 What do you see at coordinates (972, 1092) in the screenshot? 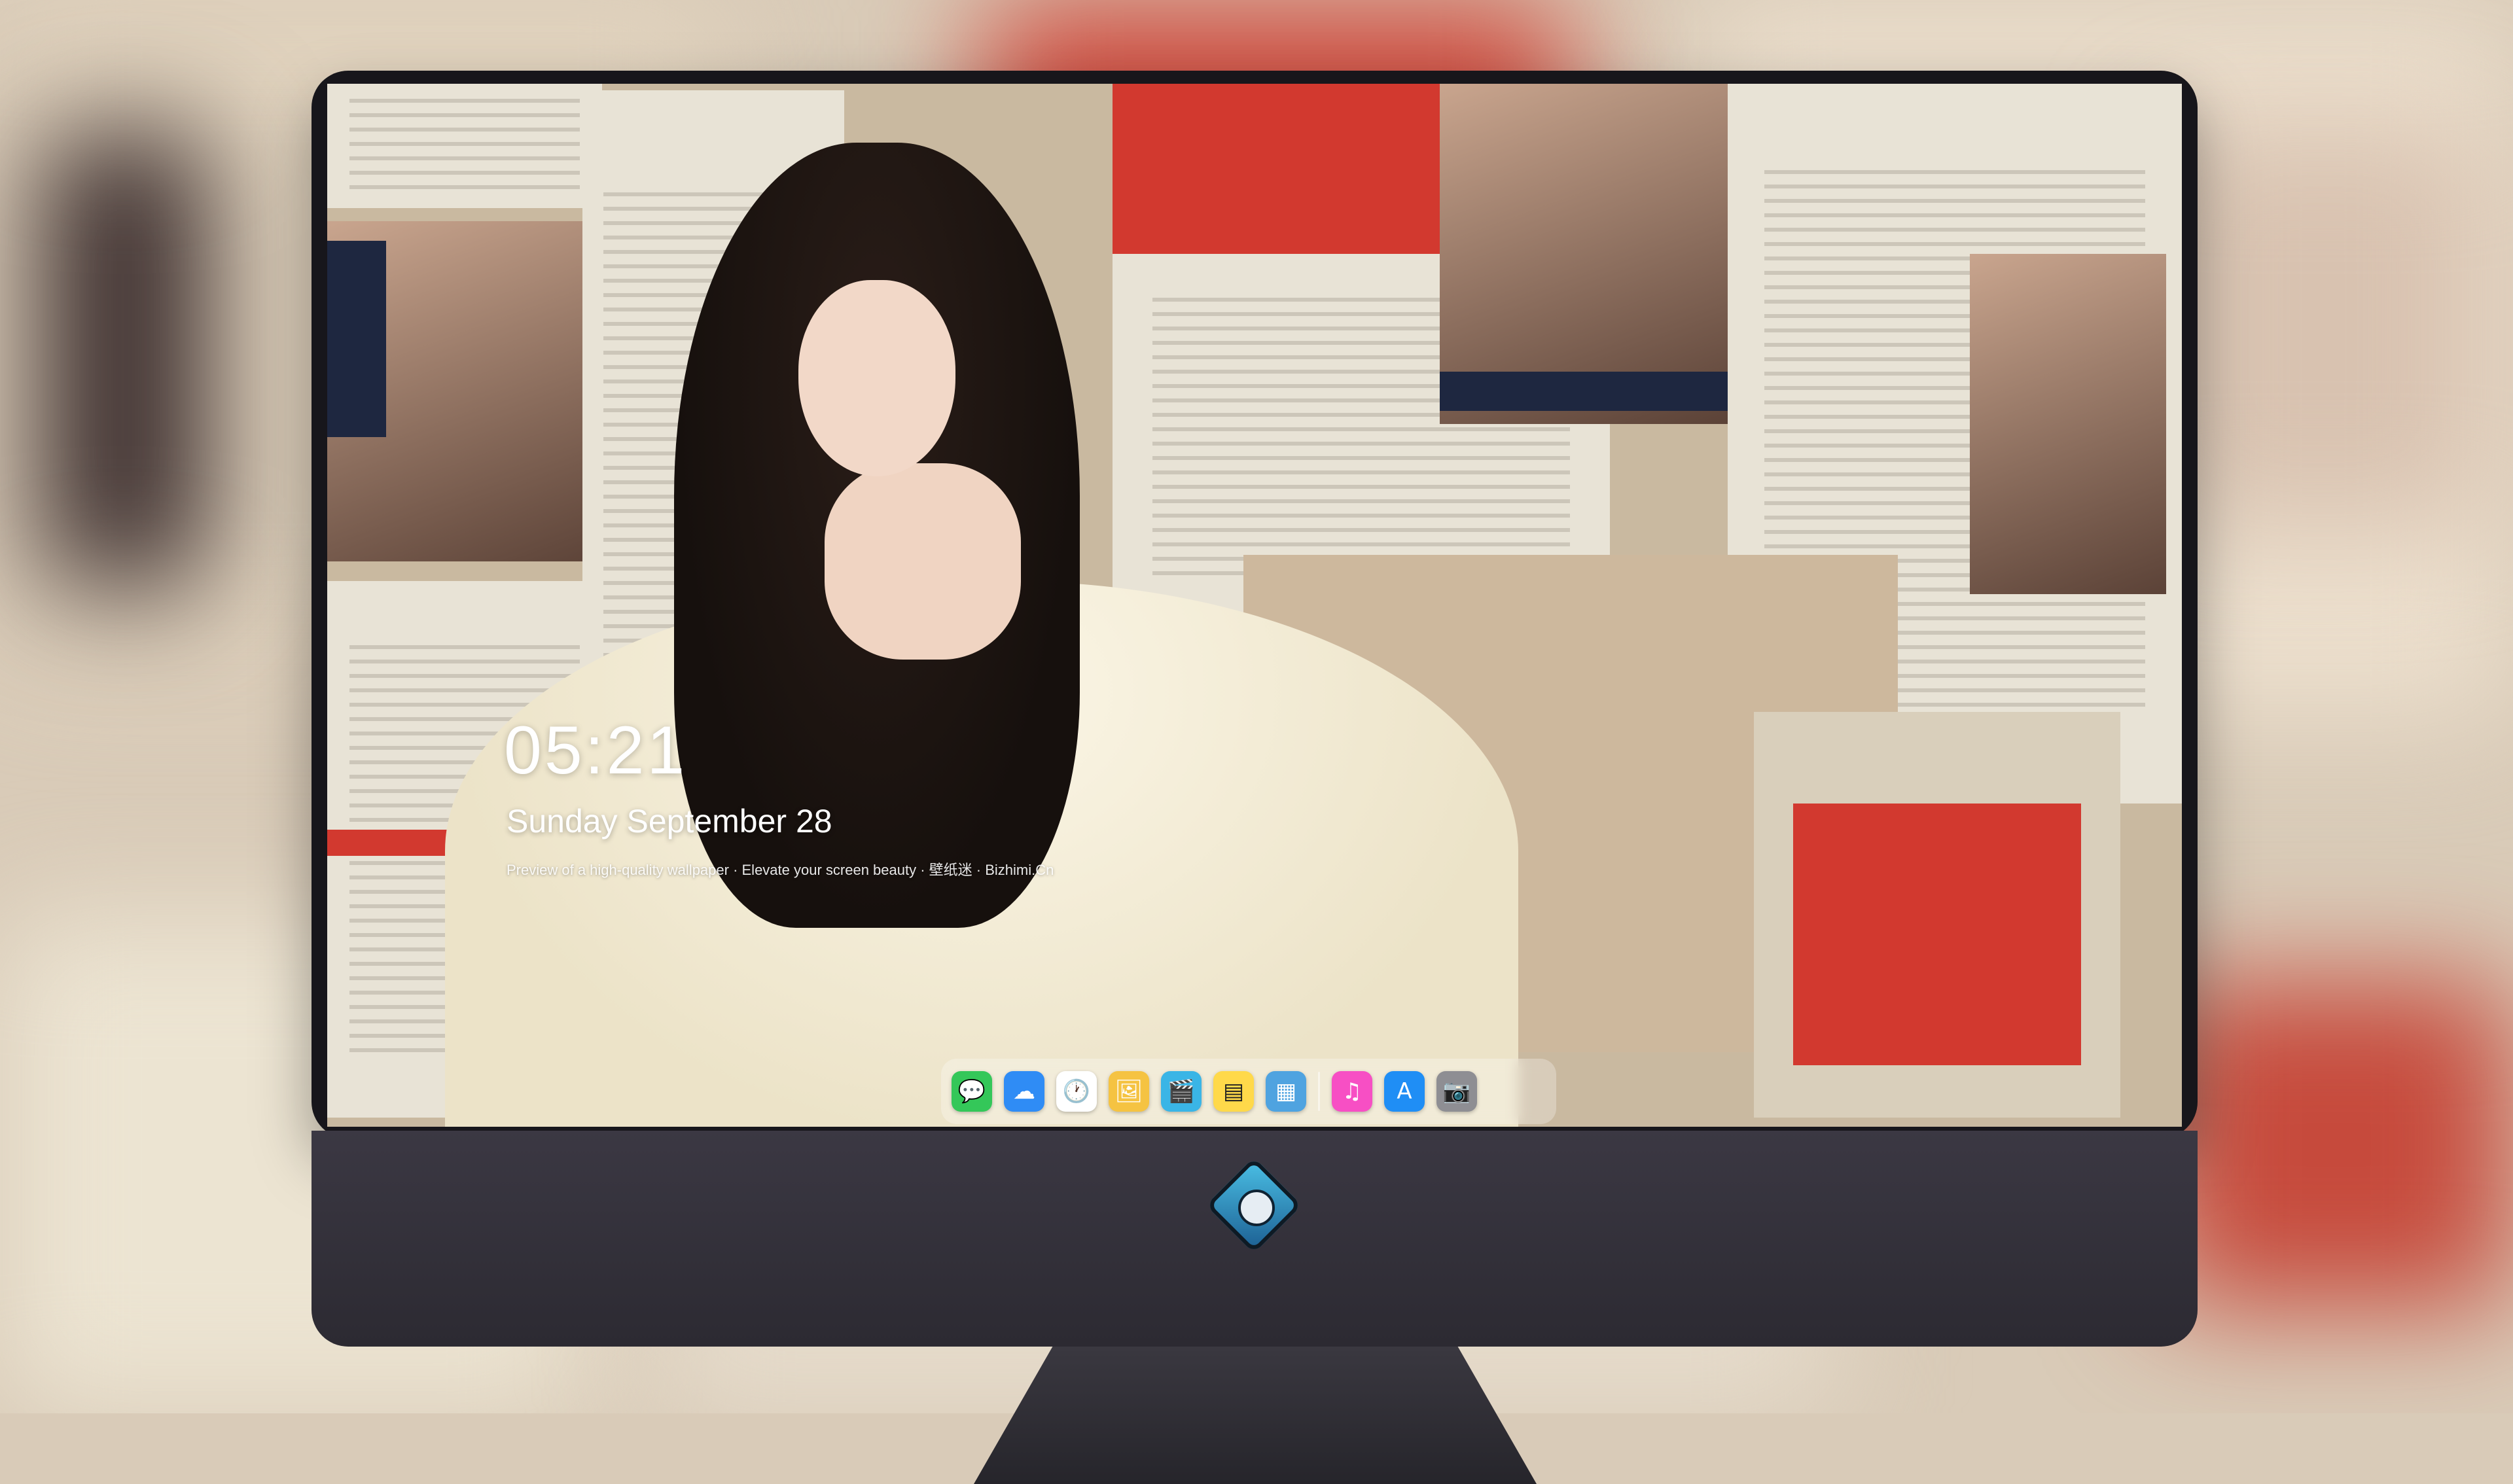
I see `messages-icon: 💬` at bounding box center [972, 1092].